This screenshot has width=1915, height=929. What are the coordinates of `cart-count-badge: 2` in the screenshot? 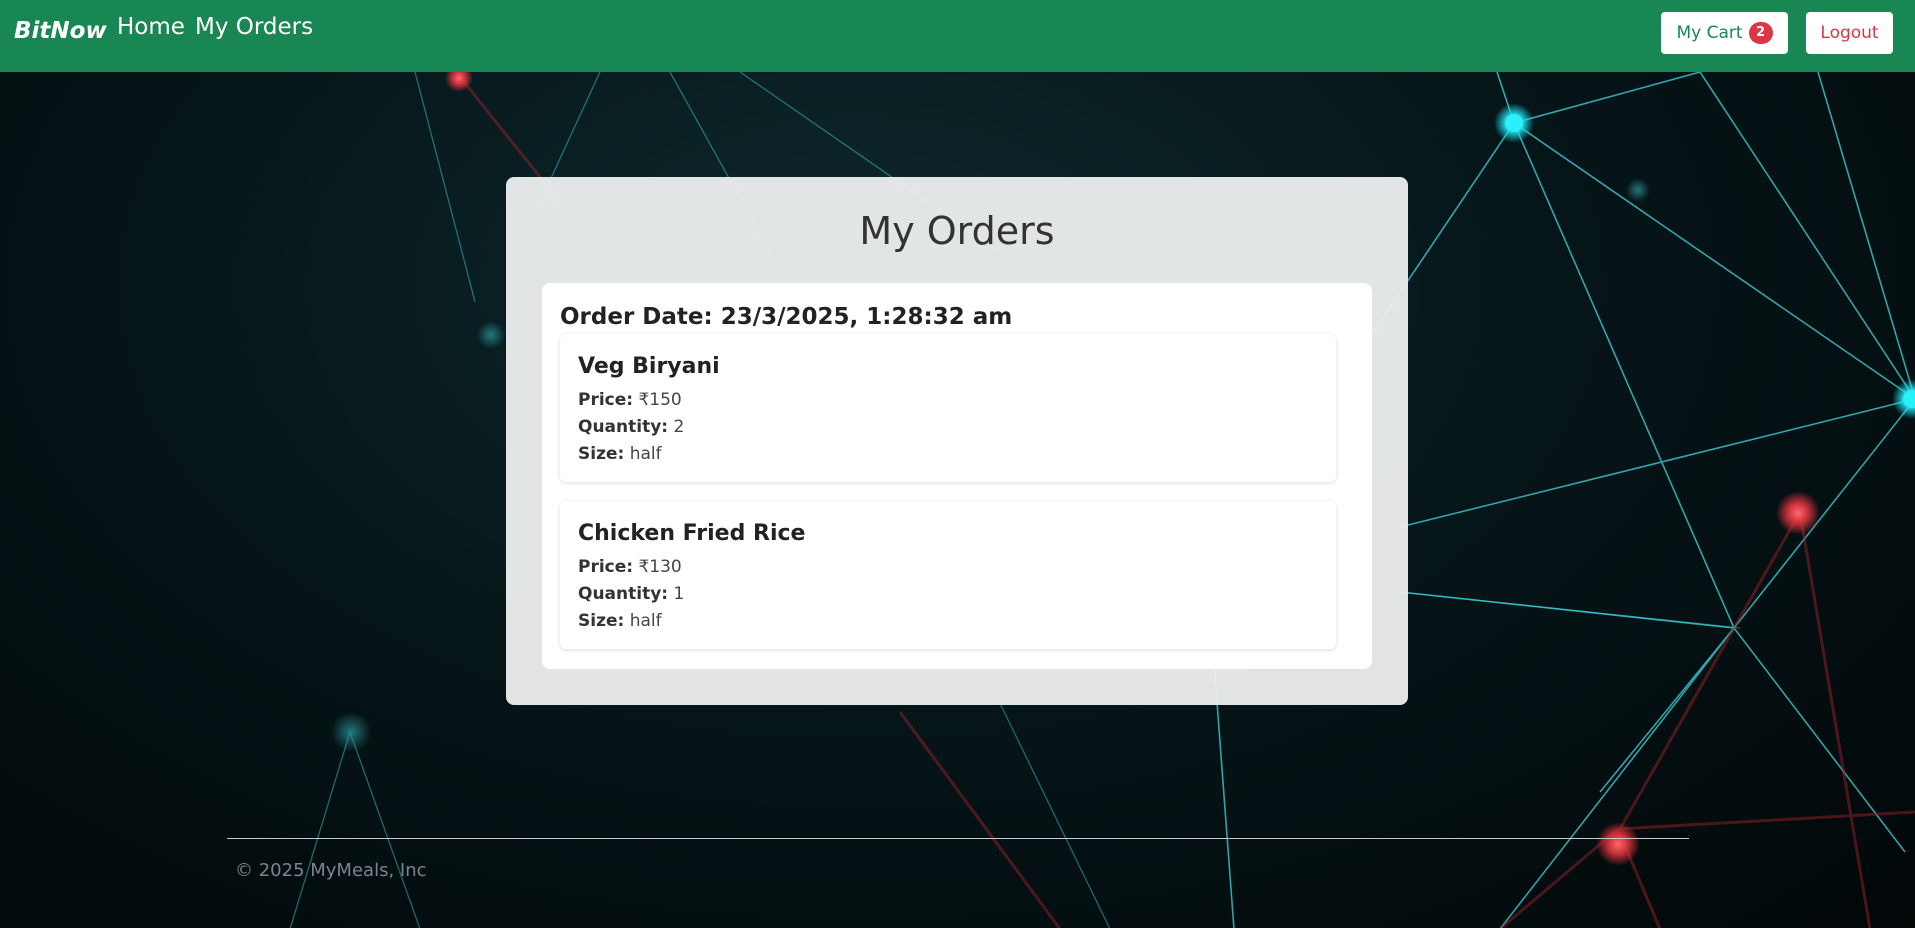 It's located at (1760, 33).